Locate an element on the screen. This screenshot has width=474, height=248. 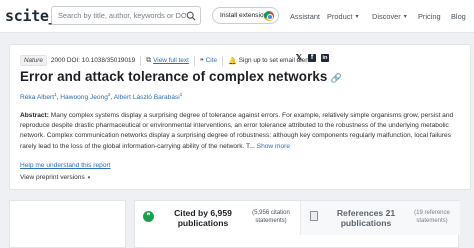
journal-badge: Nature is located at coordinates (33, 60).